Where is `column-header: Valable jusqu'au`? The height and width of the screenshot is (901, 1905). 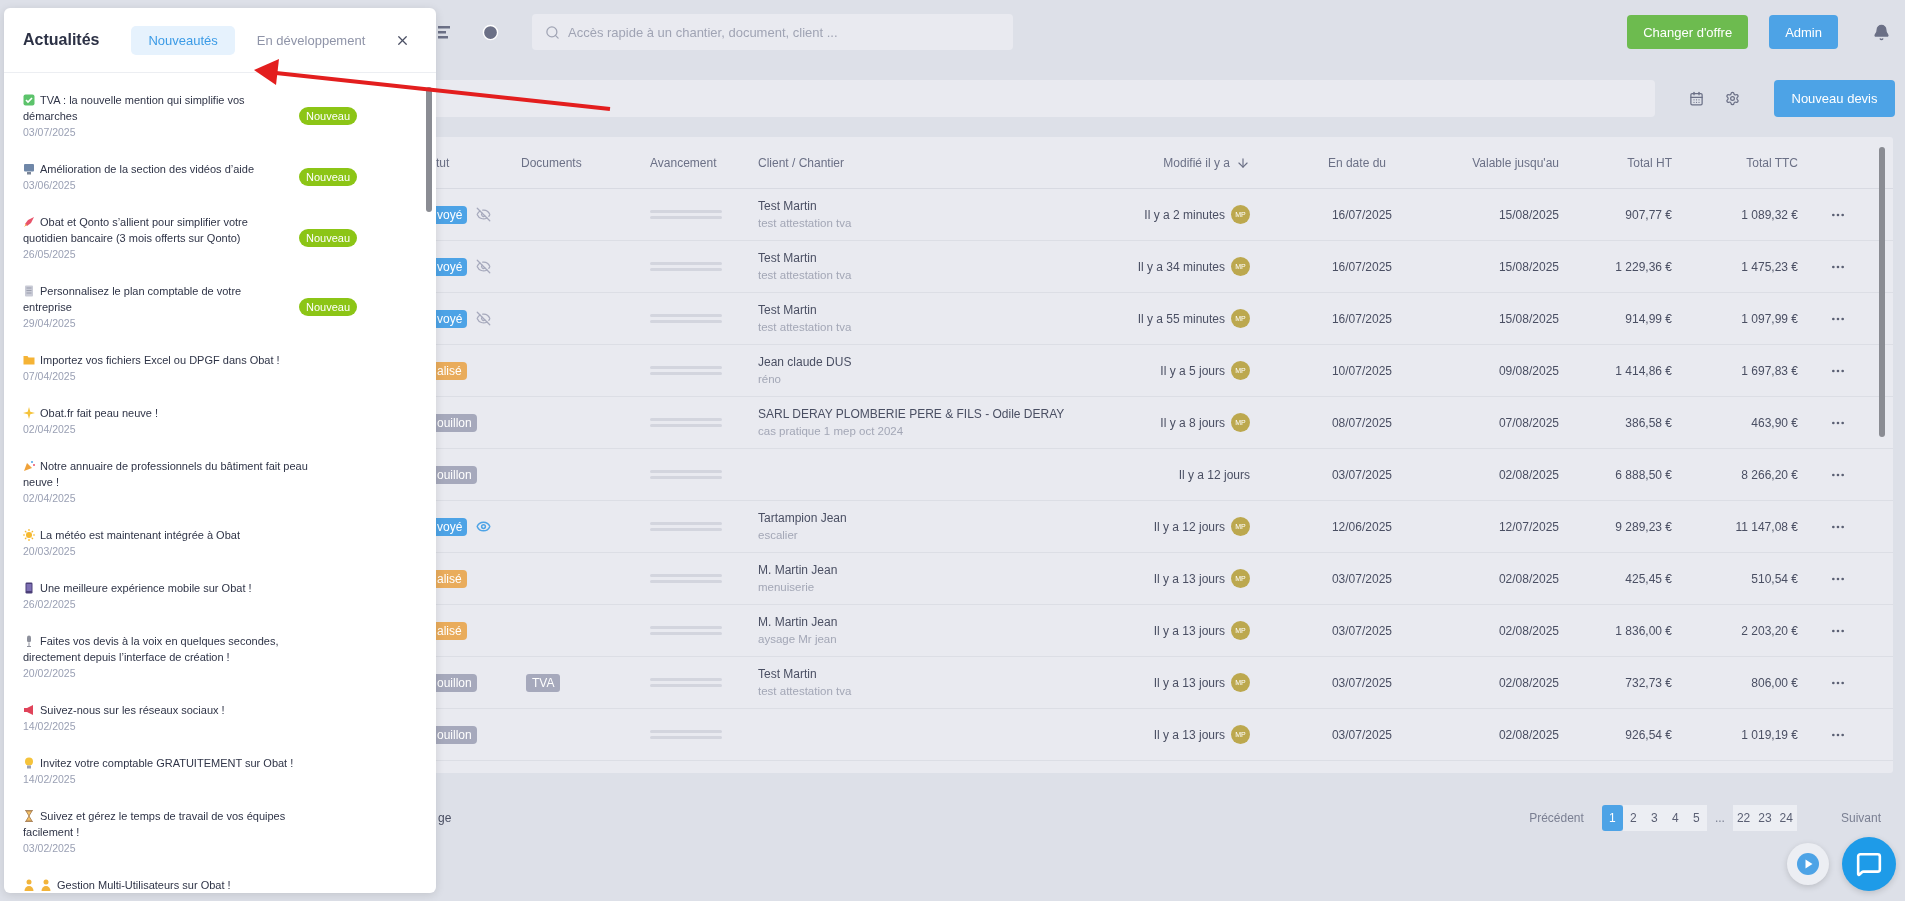 column-header: Valable jusqu'au is located at coordinates (1515, 162).